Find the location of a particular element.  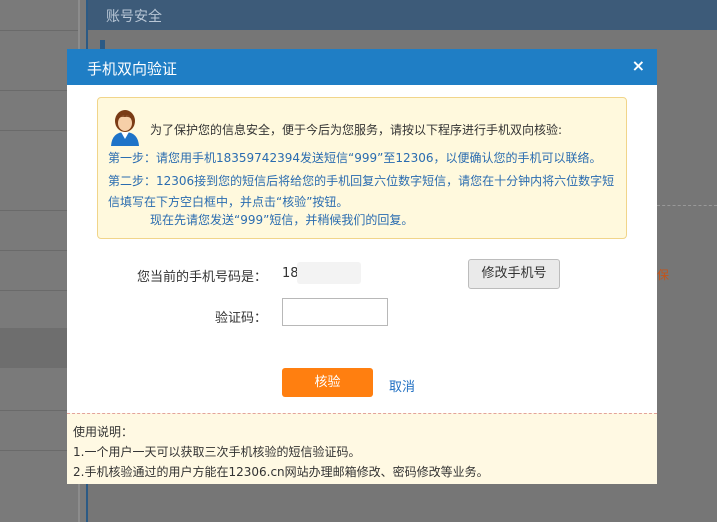

usage-title: 使用说明： is located at coordinates (103, 432).